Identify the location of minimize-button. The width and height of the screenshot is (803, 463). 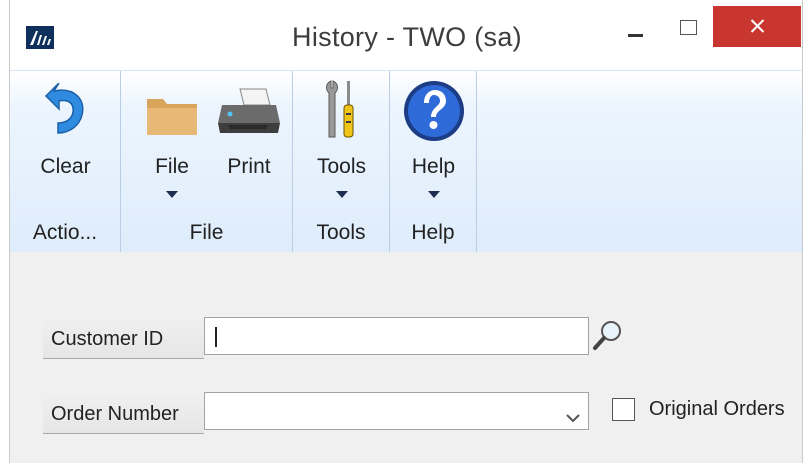
(636, 26).